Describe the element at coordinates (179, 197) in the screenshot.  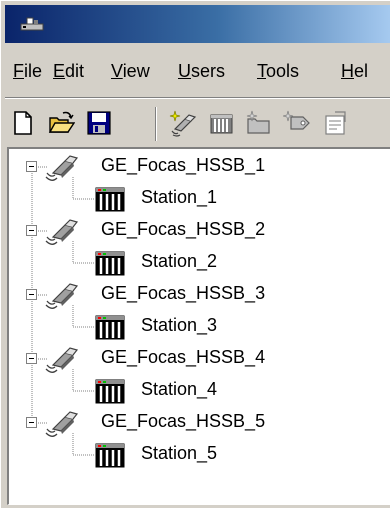
I see `device-label: Station_1` at that location.